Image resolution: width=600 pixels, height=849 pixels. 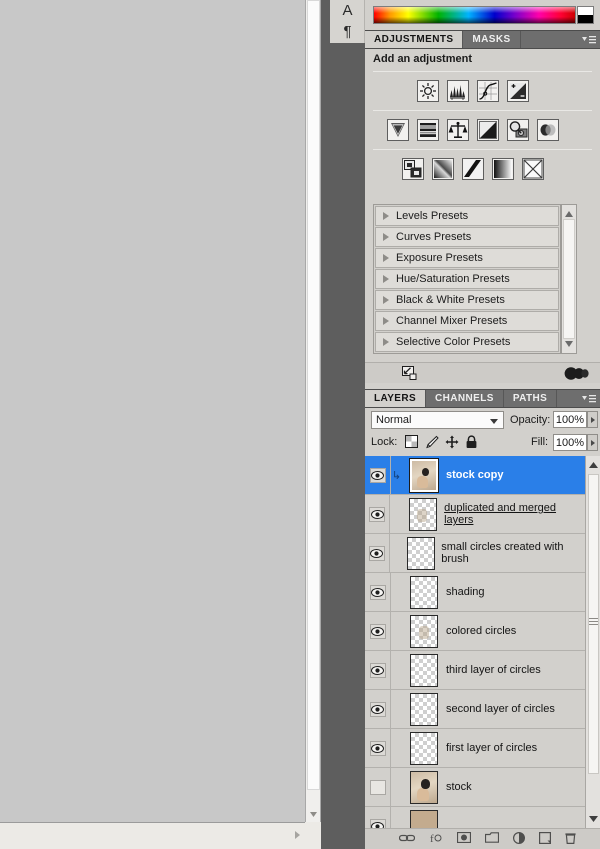 What do you see at coordinates (585, 15) in the screenshot?
I see `black-white-swatch` at bounding box center [585, 15].